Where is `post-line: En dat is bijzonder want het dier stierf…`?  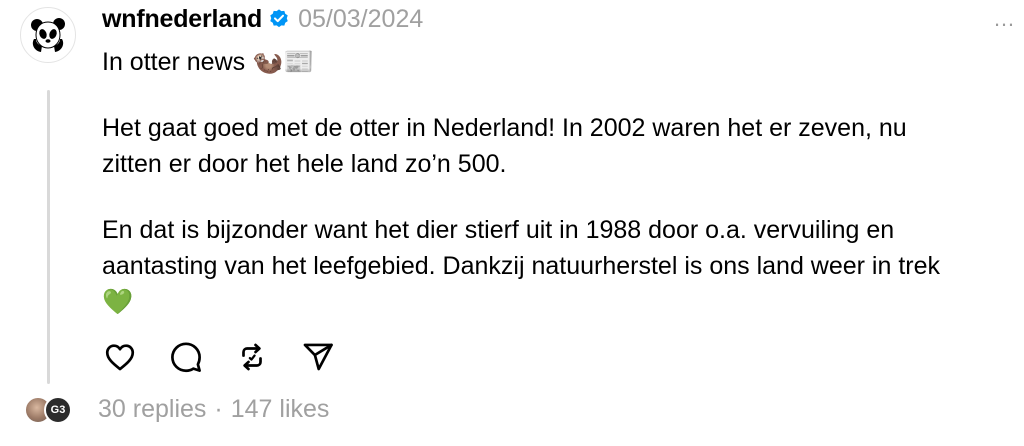 post-line: En dat is bijzonder want het dier stierf… is located at coordinates (498, 230).